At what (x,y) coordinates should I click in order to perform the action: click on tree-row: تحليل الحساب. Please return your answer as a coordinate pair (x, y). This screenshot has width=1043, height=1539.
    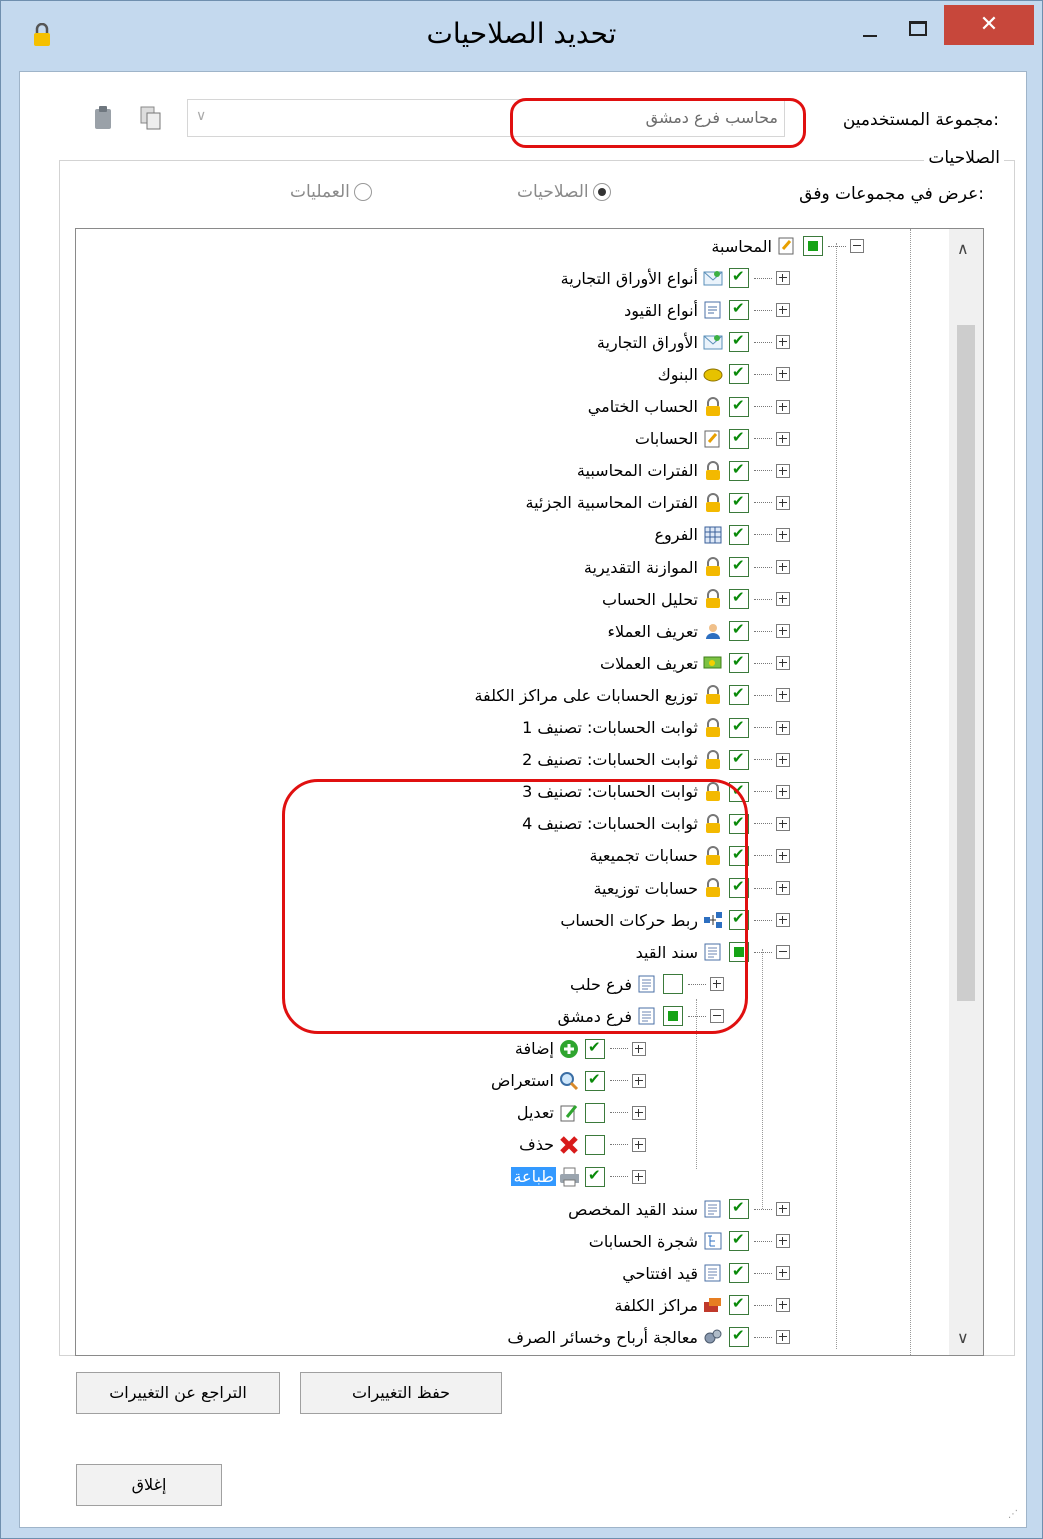
    Looking at the image, I should click on (695, 599).